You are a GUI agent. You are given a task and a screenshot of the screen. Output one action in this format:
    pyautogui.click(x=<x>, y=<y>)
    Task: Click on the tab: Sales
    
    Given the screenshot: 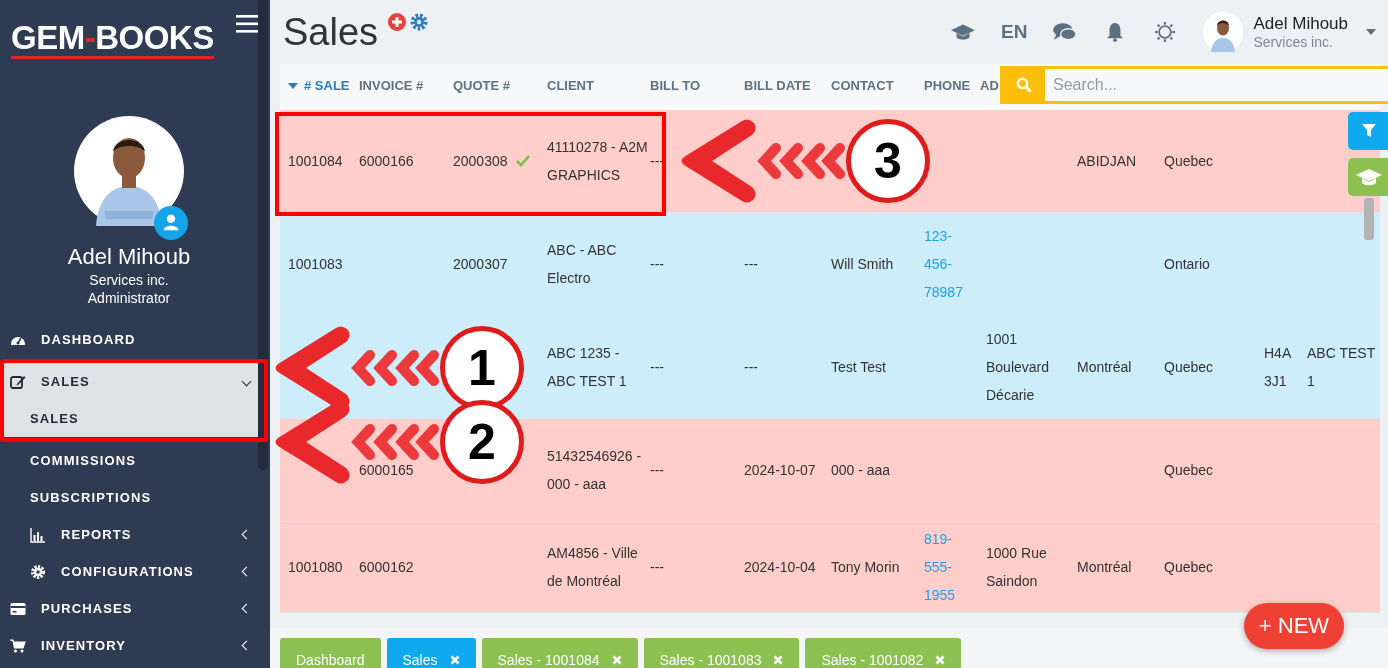 What is the action you would take?
    pyautogui.click(x=431, y=653)
    